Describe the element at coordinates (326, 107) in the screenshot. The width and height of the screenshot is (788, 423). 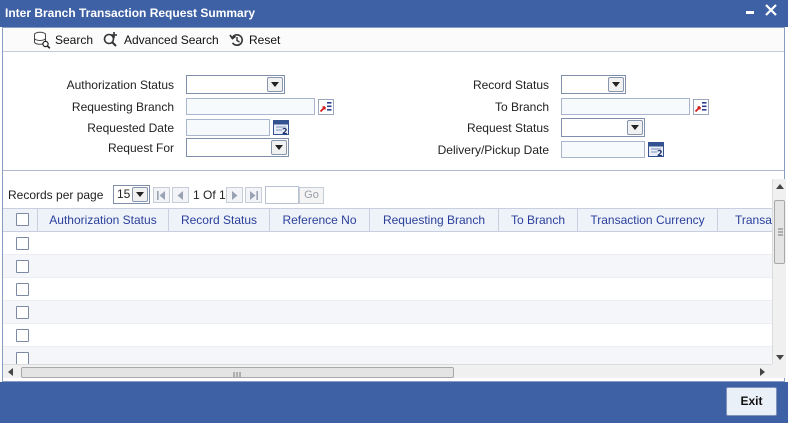
I see `requesting-branch-lov-icon` at that location.